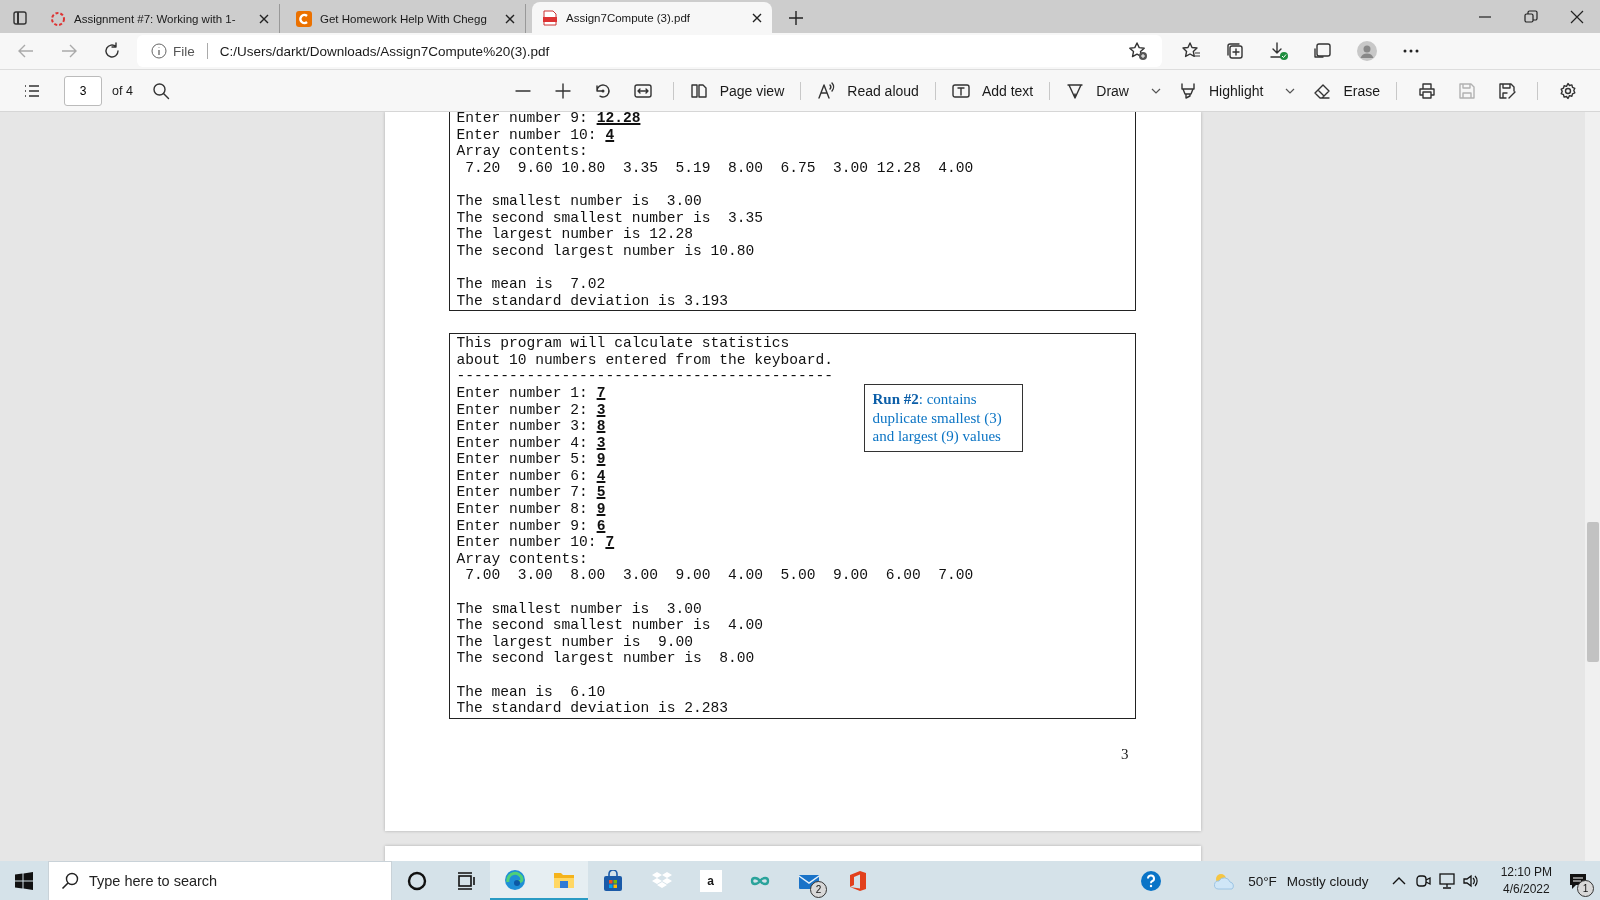  What do you see at coordinates (808, 880) in the screenshot?
I see `taskbar-app-button: 2` at bounding box center [808, 880].